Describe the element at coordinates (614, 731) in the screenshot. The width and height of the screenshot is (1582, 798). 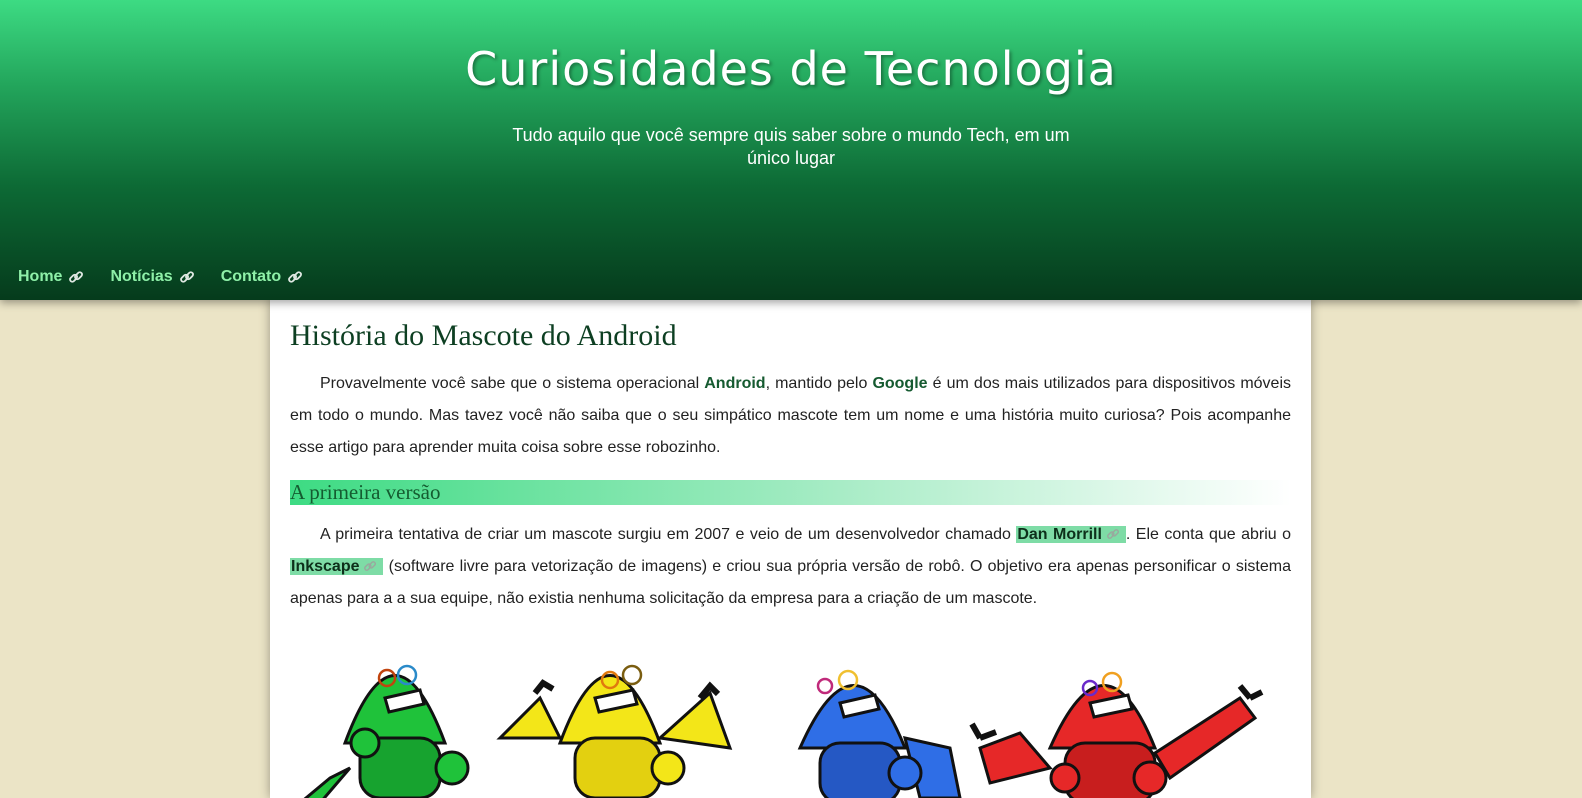
I see `robot-yellow-icon` at that location.